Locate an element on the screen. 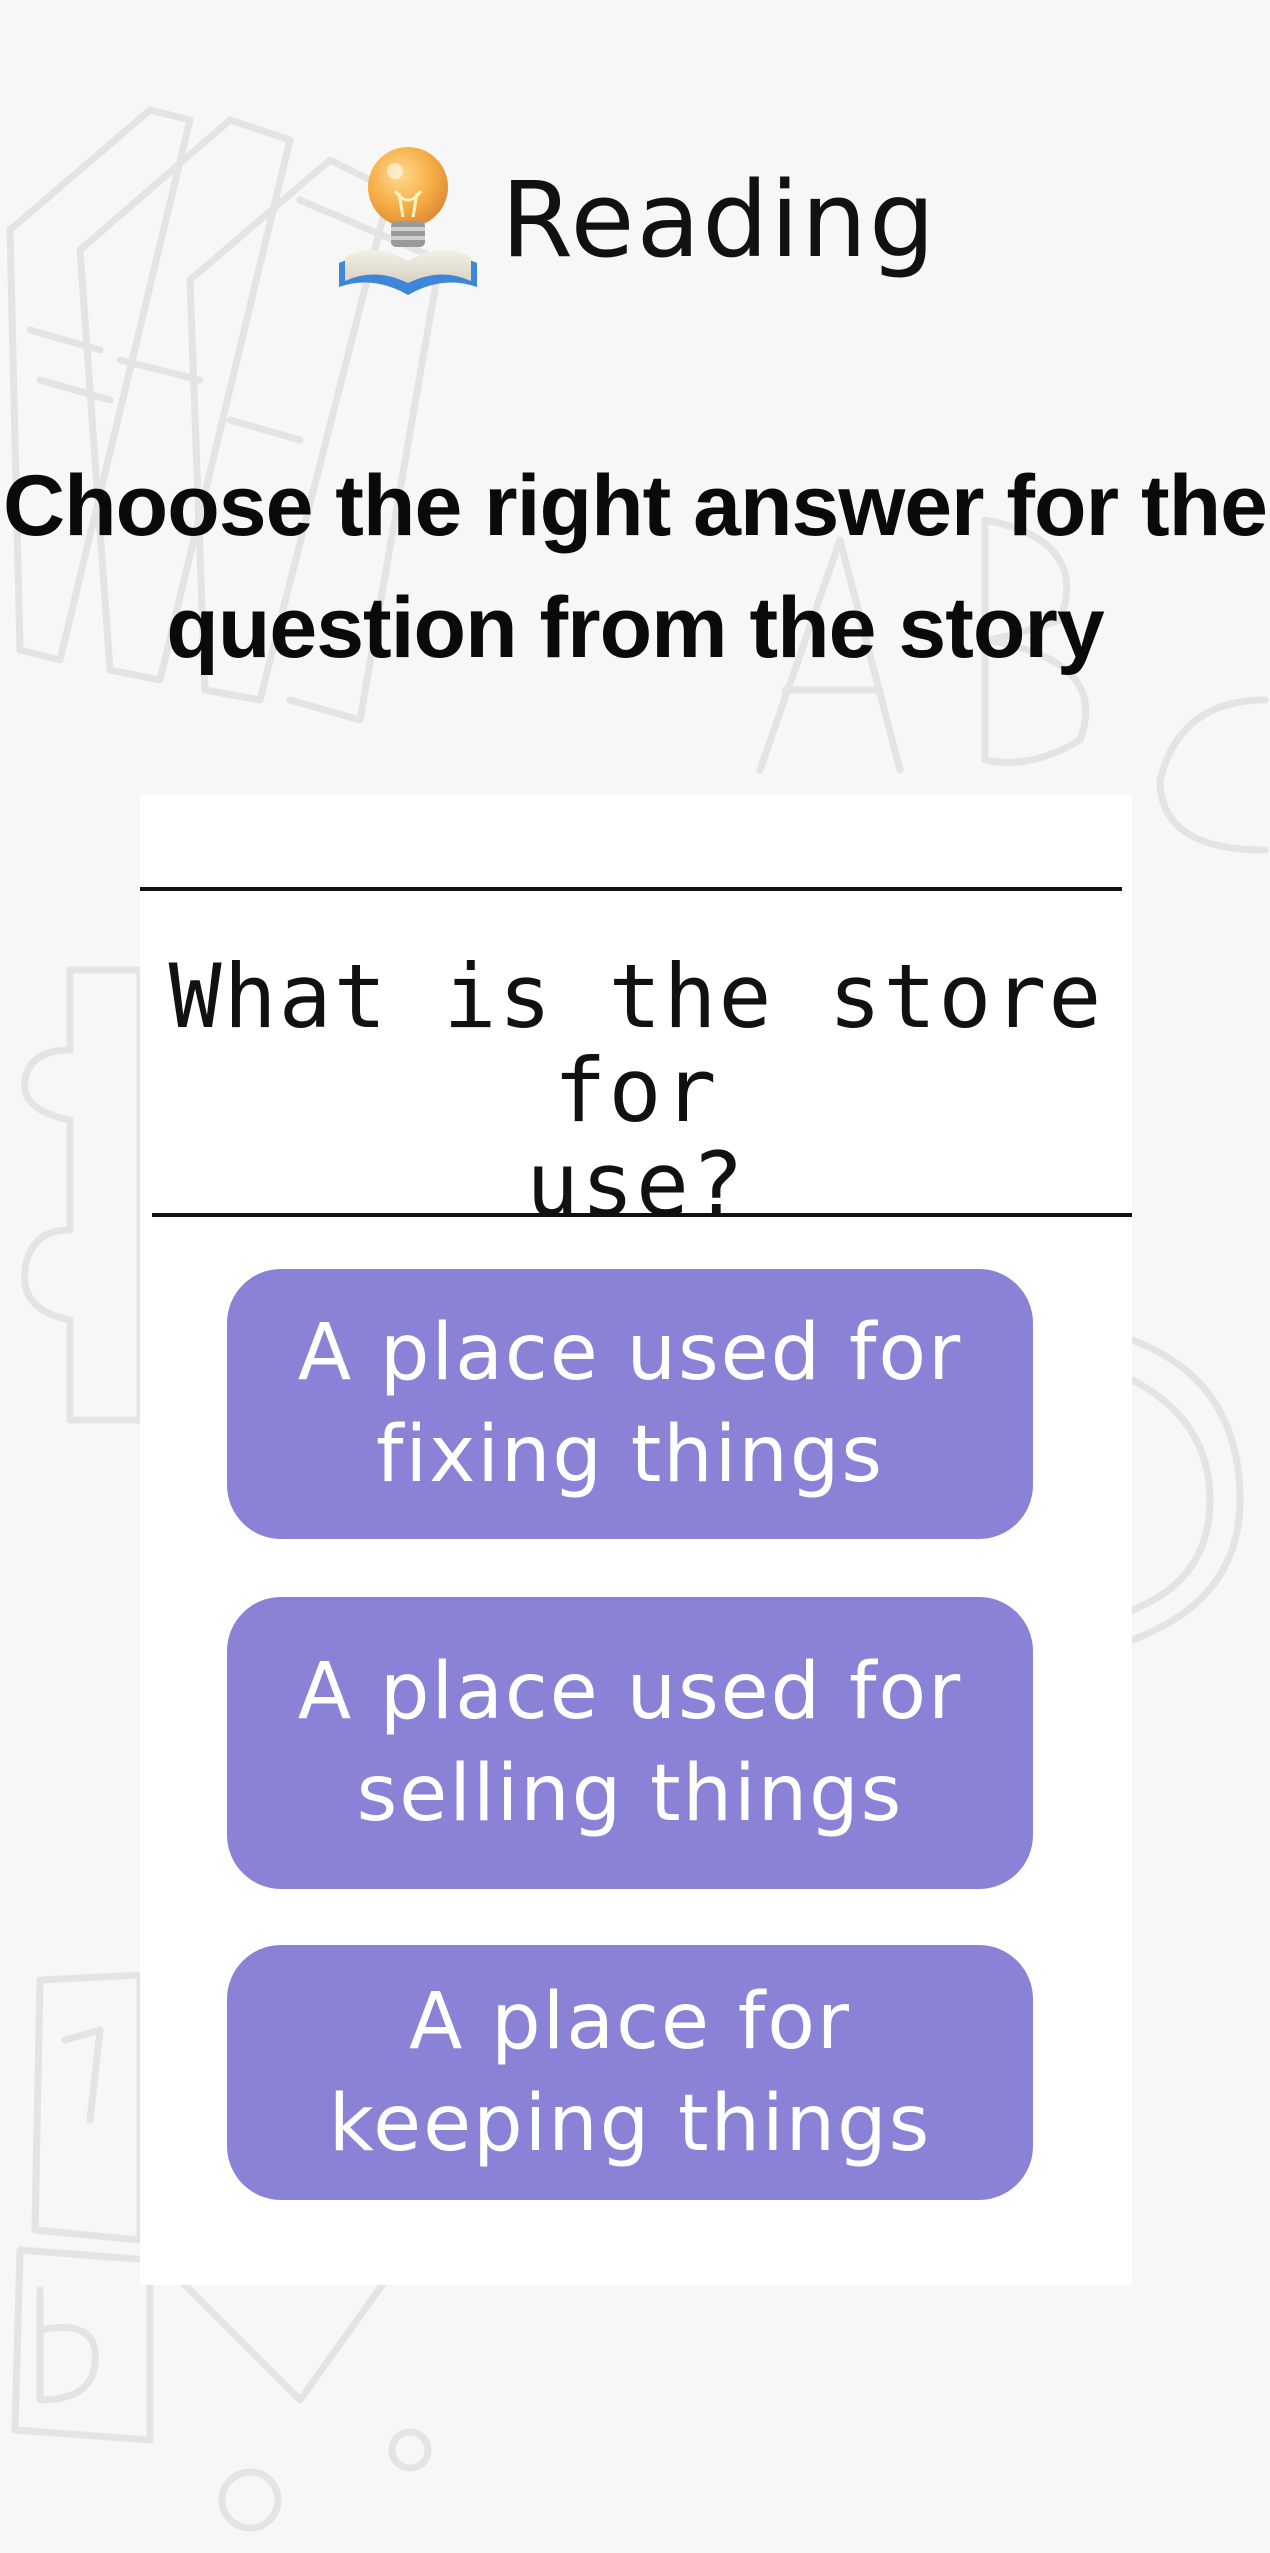  rings-doodle is located at coordinates (1186, 1490).